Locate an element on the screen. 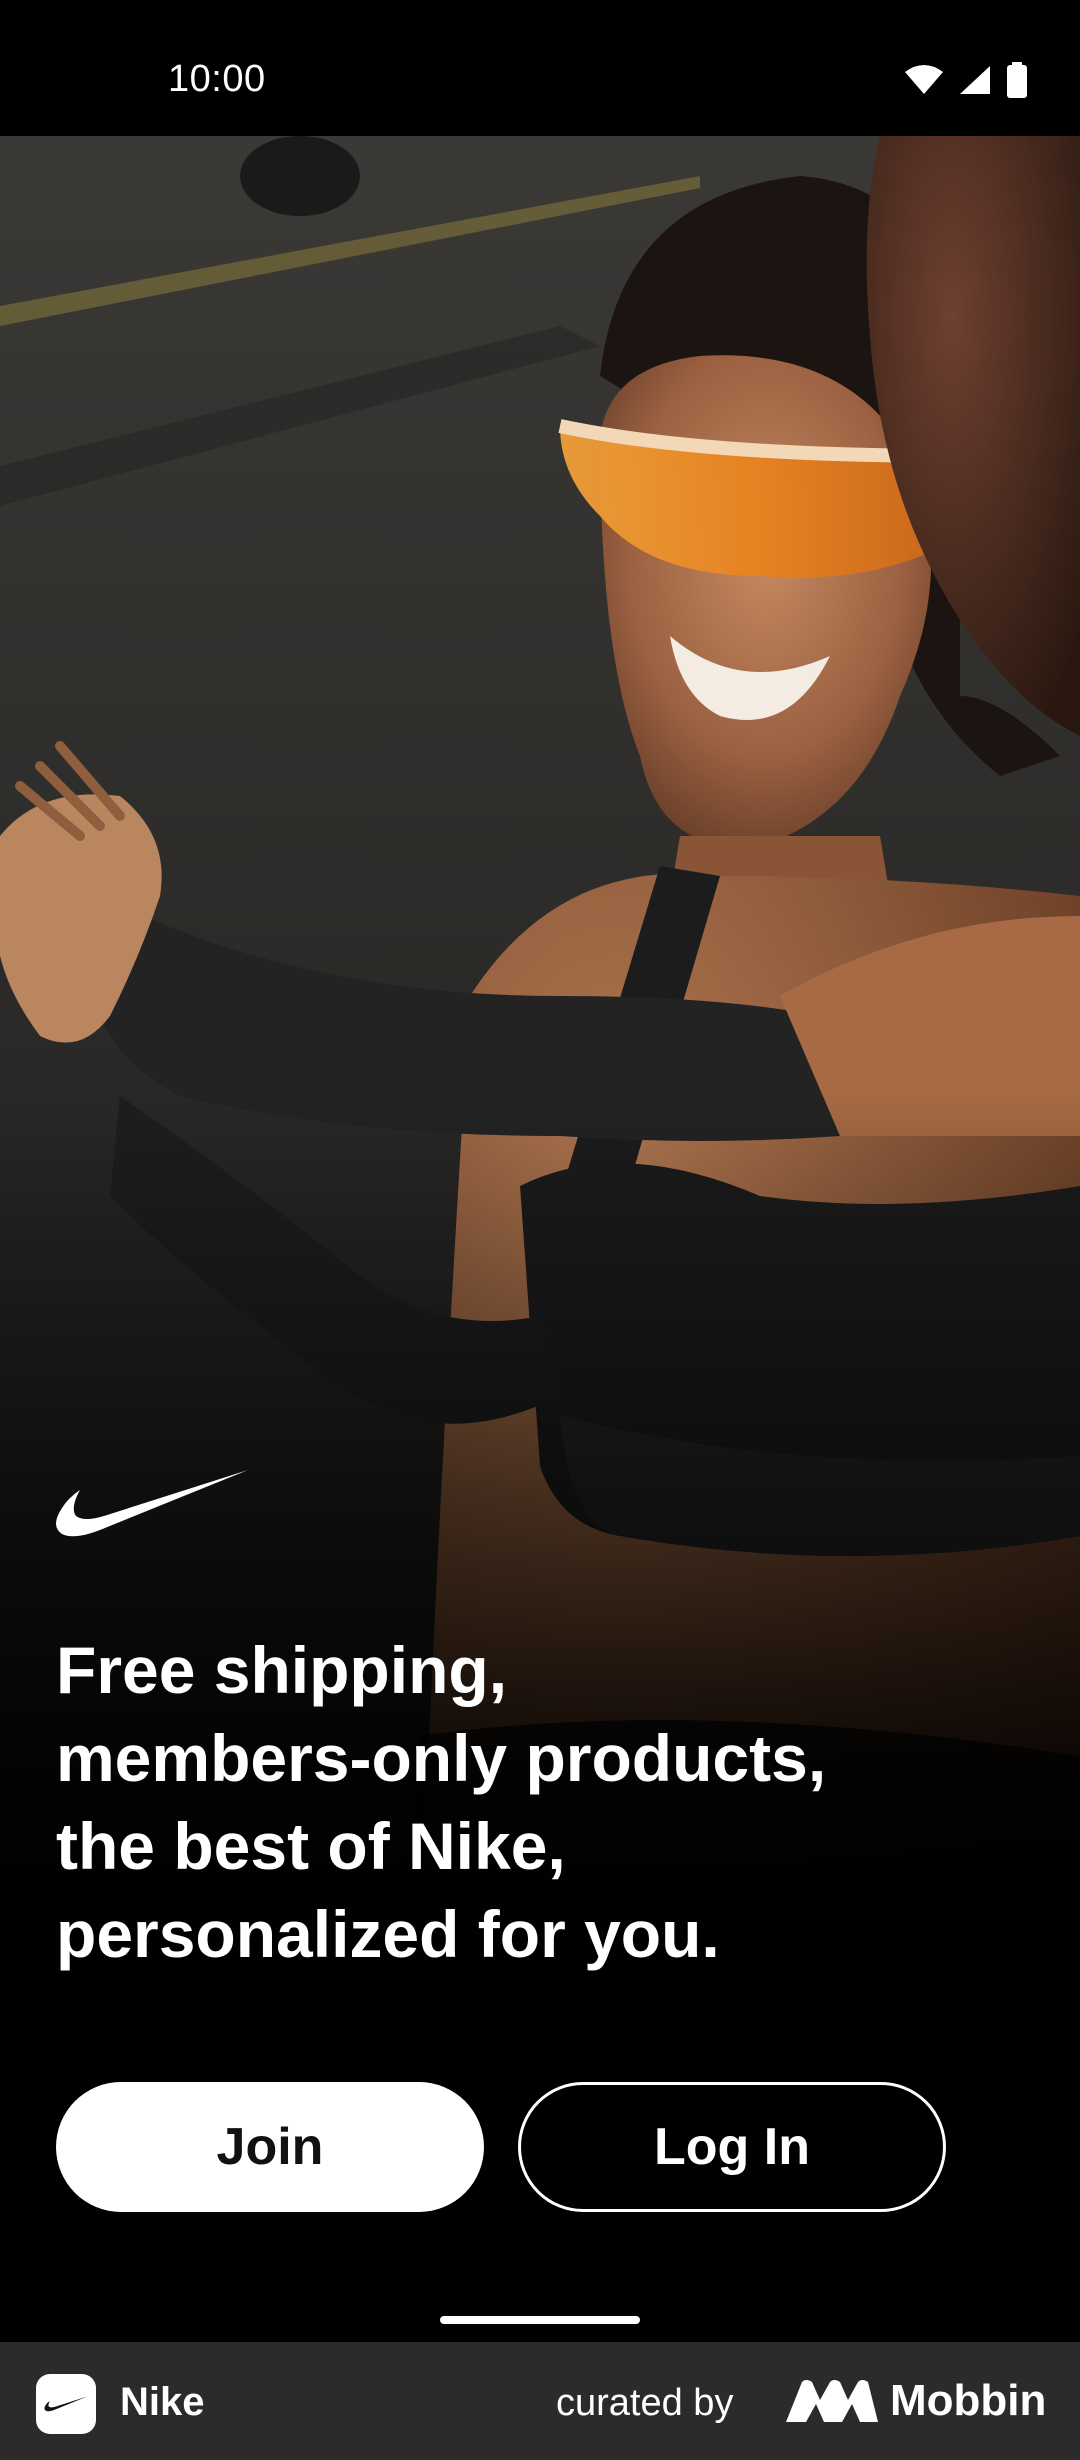  join-button: Join is located at coordinates (270, 2147).